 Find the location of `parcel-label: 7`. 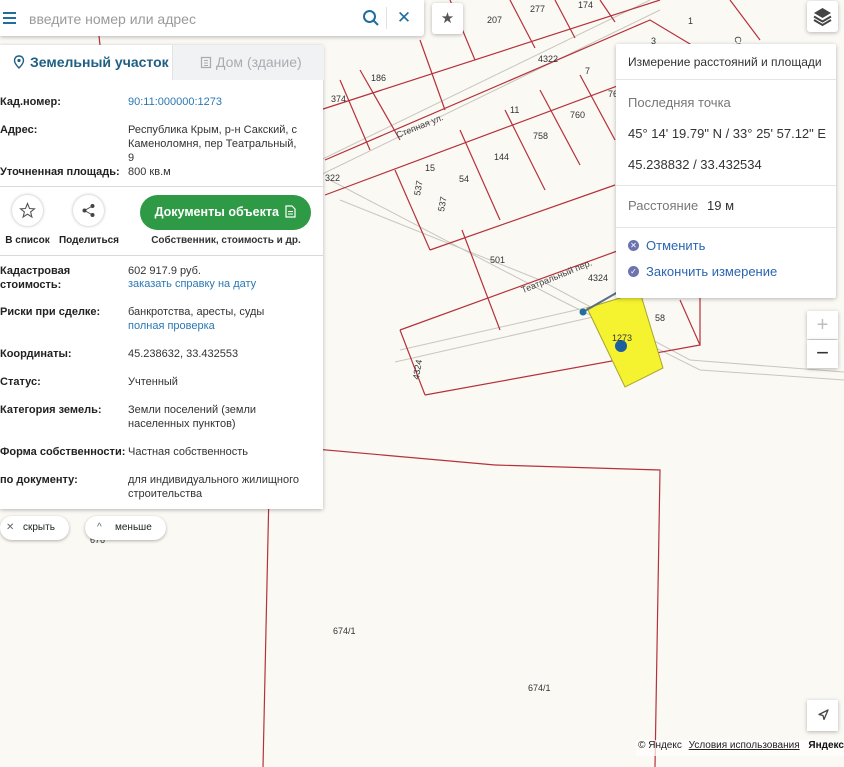

parcel-label: 7 is located at coordinates (587, 71).